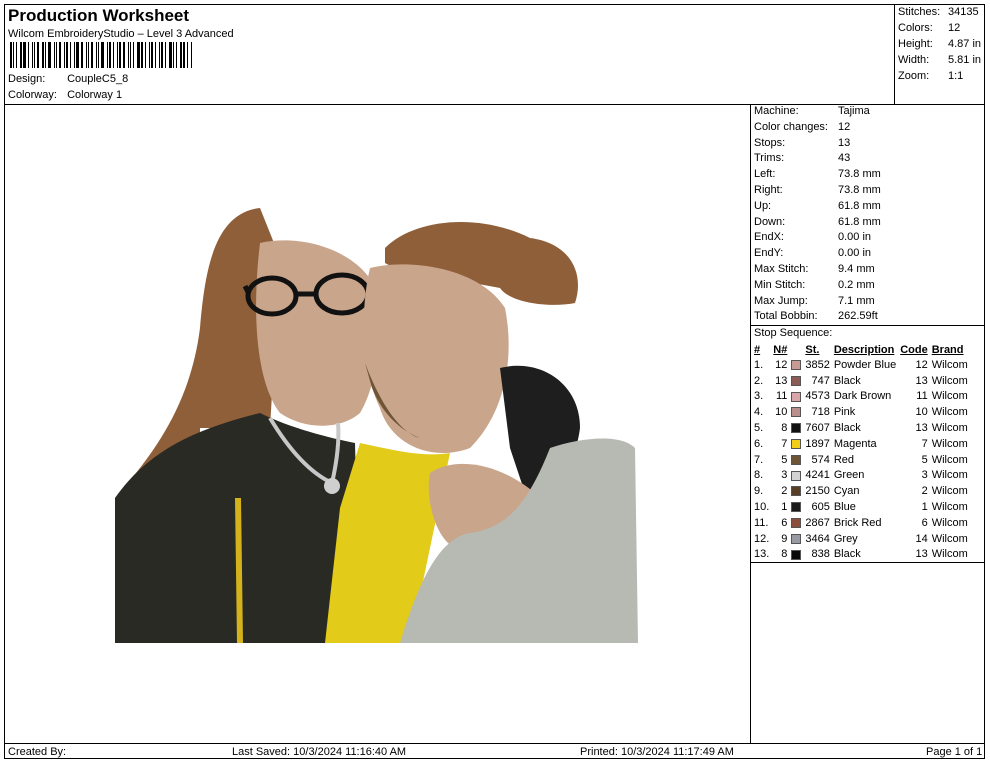  What do you see at coordinates (769, 158) in the screenshot?
I see `stat-label: Trims:` at bounding box center [769, 158].